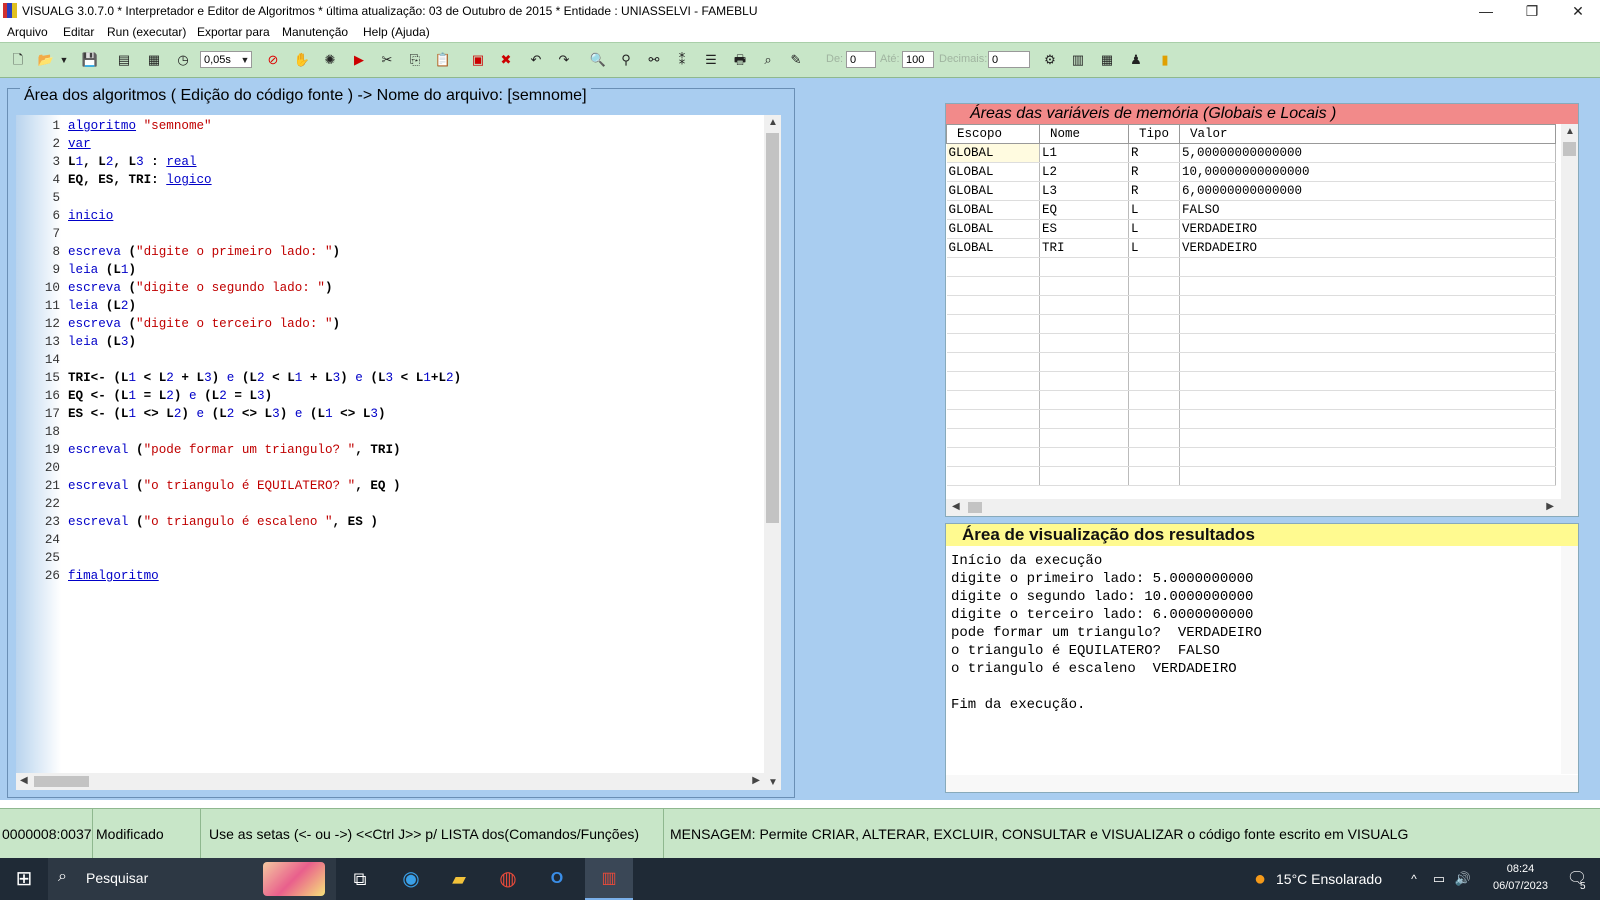  What do you see at coordinates (1262, 507) in the screenshot?
I see `variables-horizontal-scrollbar: ◀ ▶` at bounding box center [1262, 507].